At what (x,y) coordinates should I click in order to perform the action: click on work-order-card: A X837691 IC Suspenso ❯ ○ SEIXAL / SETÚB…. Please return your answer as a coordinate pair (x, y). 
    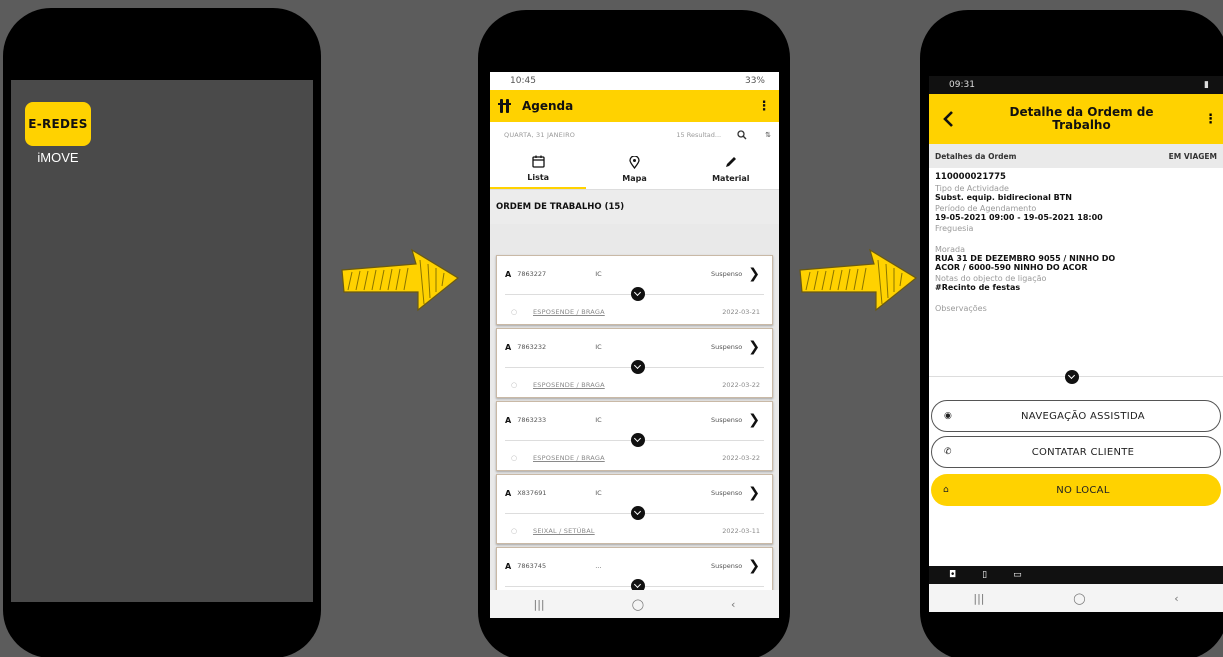
    Looking at the image, I should click on (634, 509).